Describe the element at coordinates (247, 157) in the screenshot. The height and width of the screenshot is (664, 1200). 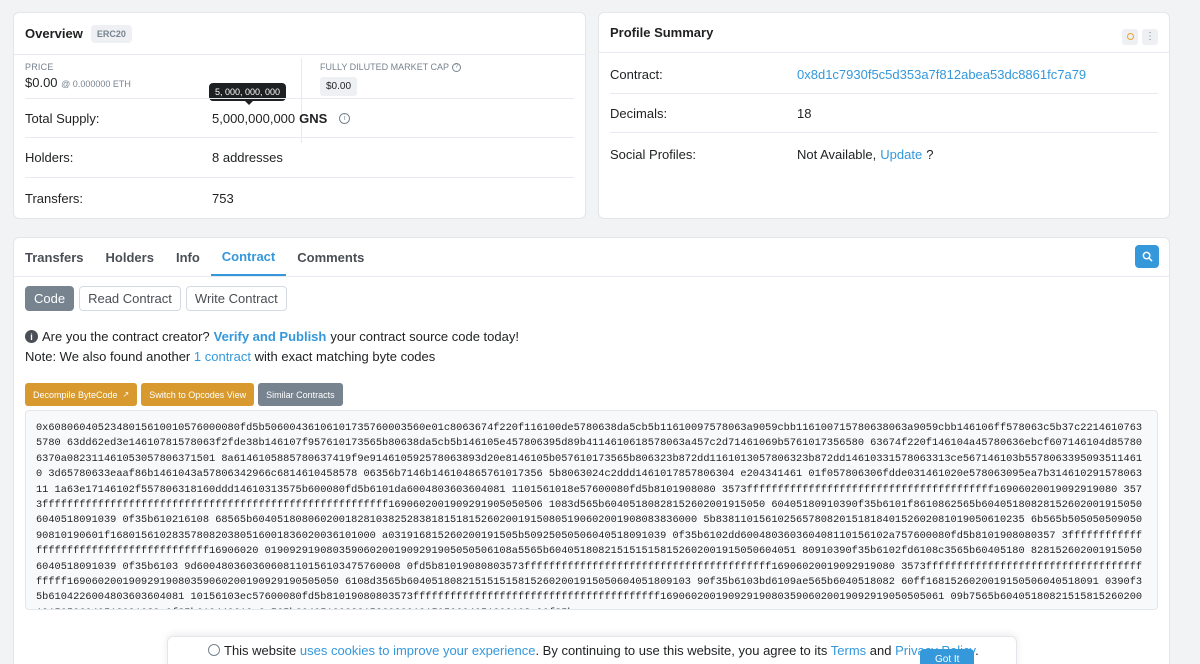
I see `holders-value: 8 addresses` at that location.